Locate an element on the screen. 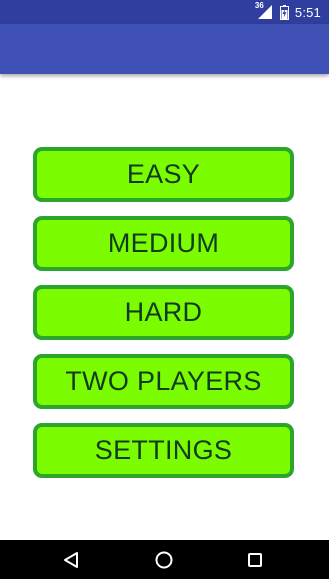 This screenshot has height=579, width=329. recents-button is located at coordinates (255, 559).